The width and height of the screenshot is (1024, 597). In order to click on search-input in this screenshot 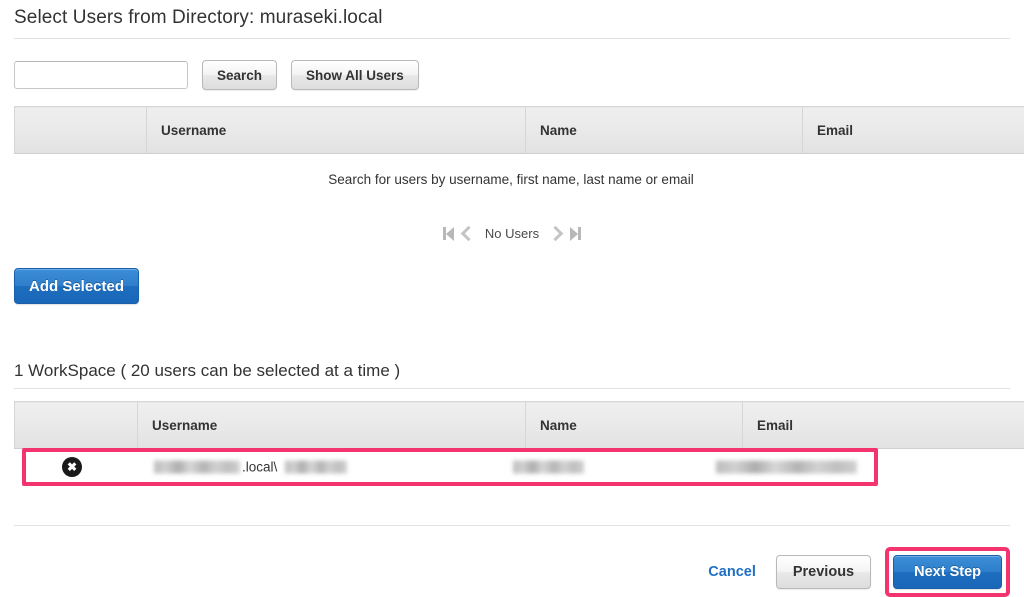, I will do `click(101, 75)`.